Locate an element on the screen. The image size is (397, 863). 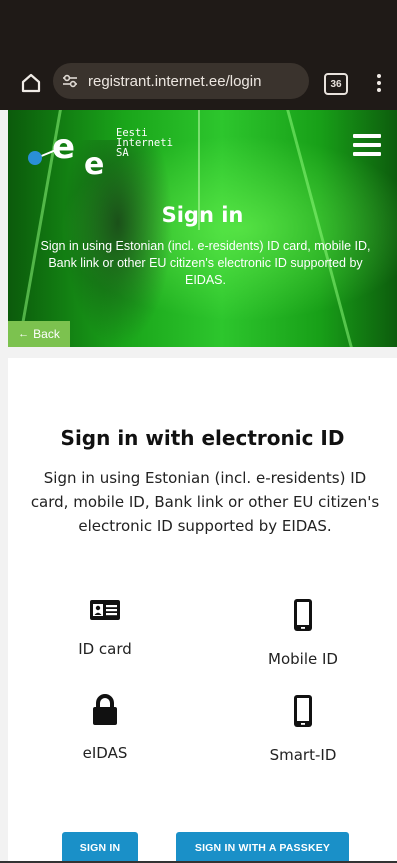
hamburger-menu-icon is located at coordinates (367, 146).